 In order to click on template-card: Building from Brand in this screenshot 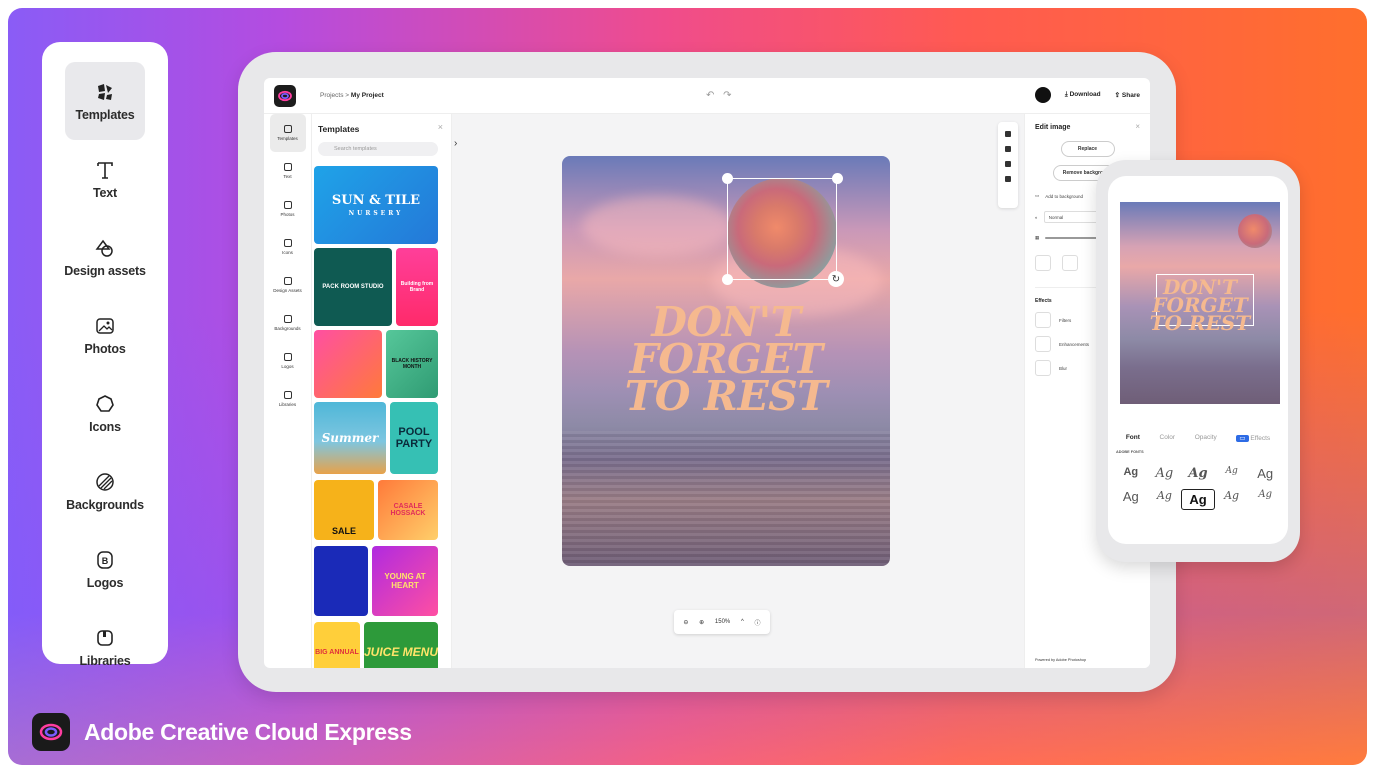, I will do `click(417, 287)`.